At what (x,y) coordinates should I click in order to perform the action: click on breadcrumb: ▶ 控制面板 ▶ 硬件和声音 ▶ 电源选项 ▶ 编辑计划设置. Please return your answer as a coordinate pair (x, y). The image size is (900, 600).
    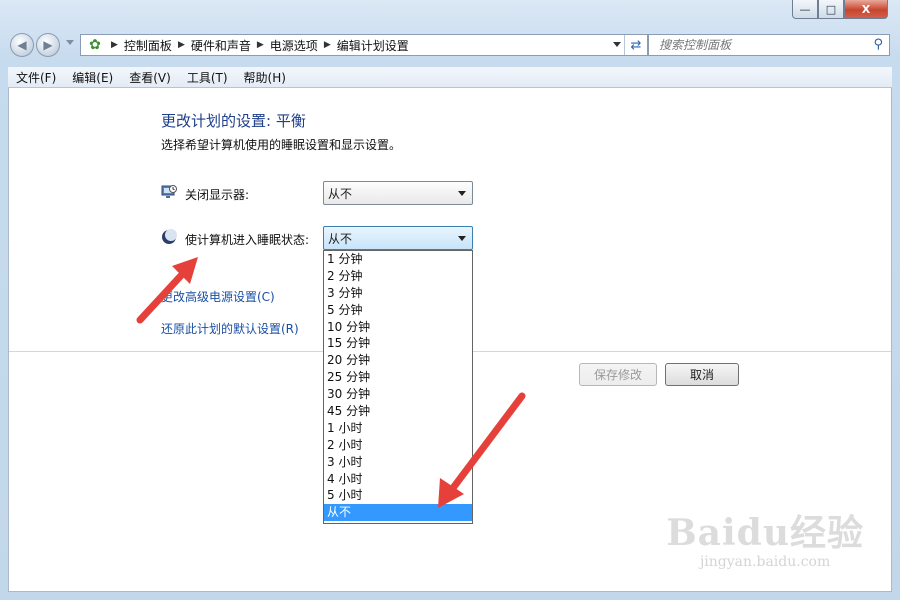
    Looking at the image, I should click on (257, 45).